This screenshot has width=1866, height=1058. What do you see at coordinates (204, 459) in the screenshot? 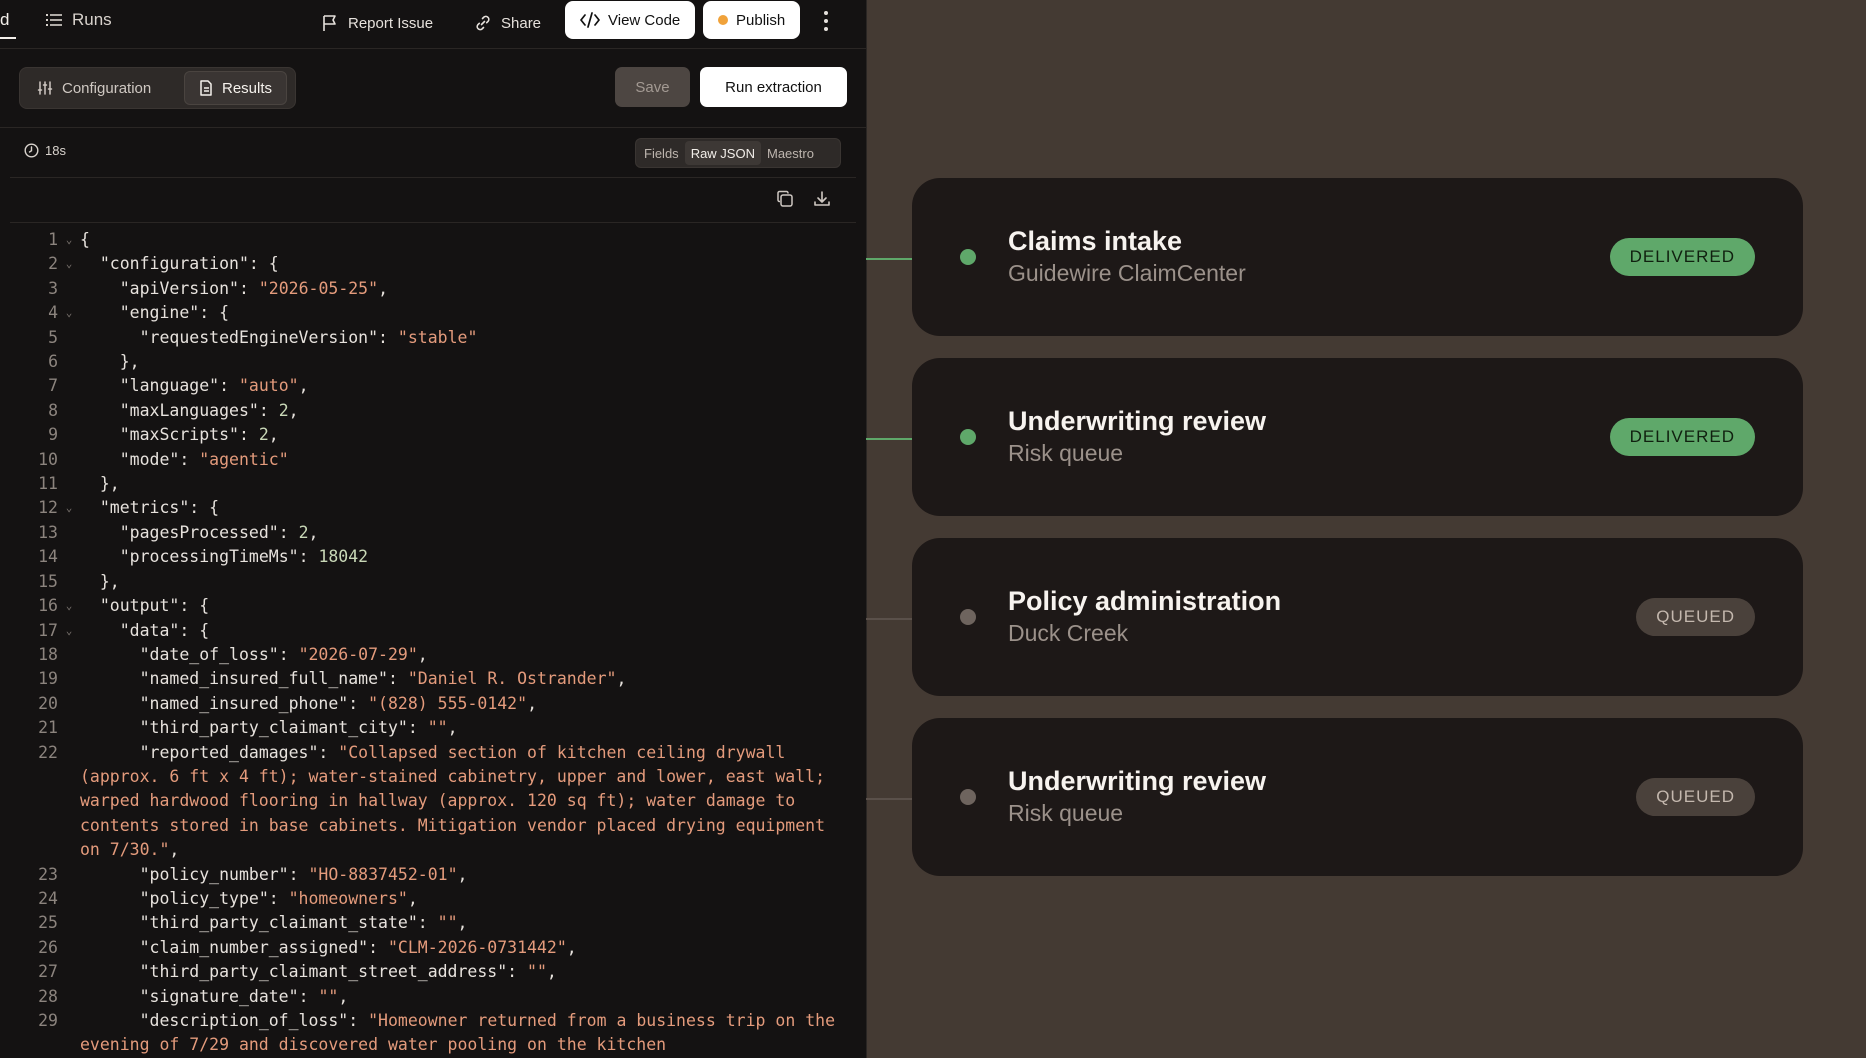
I see `code-text: "mode": "agentic"` at bounding box center [204, 459].